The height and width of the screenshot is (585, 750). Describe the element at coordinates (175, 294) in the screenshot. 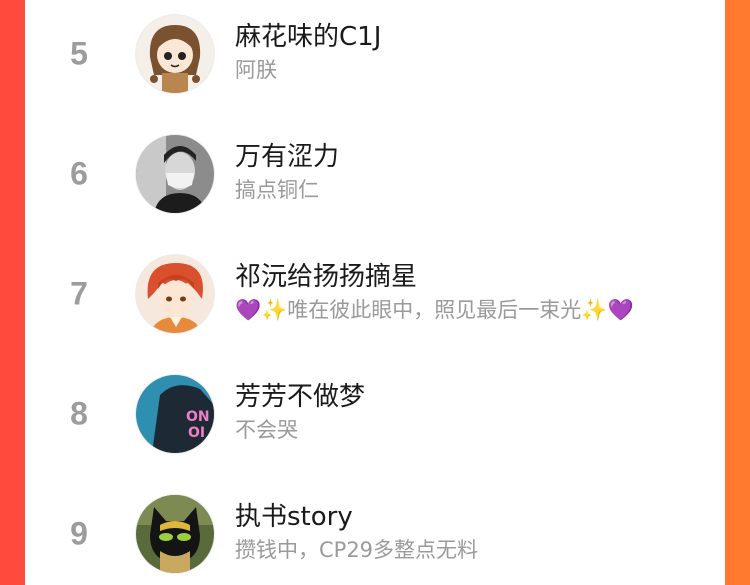

I see `red-hair-anime-avatar` at that location.